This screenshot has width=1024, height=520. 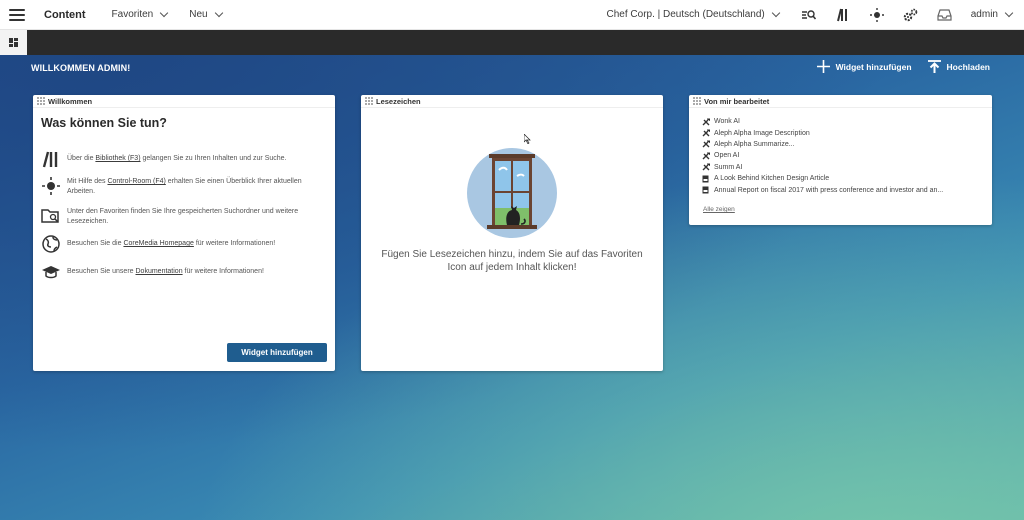 What do you see at coordinates (945, 15) in the screenshot?
I see `inbox-icon` at bounding box center [945, 15].